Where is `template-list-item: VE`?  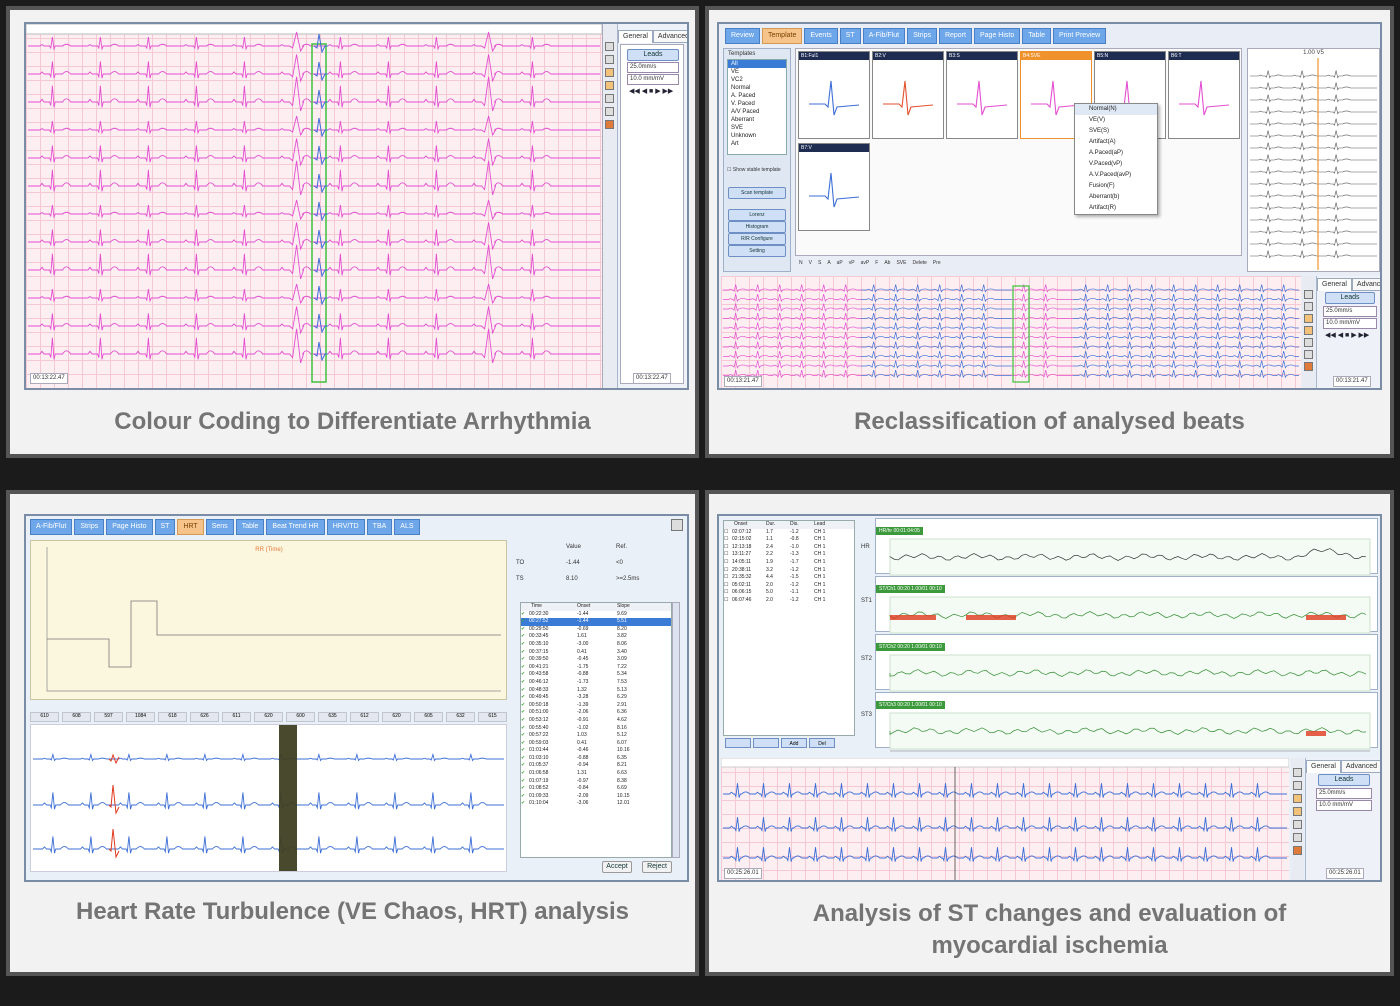
template-list-item: VE is located at coordinates (757, 72).